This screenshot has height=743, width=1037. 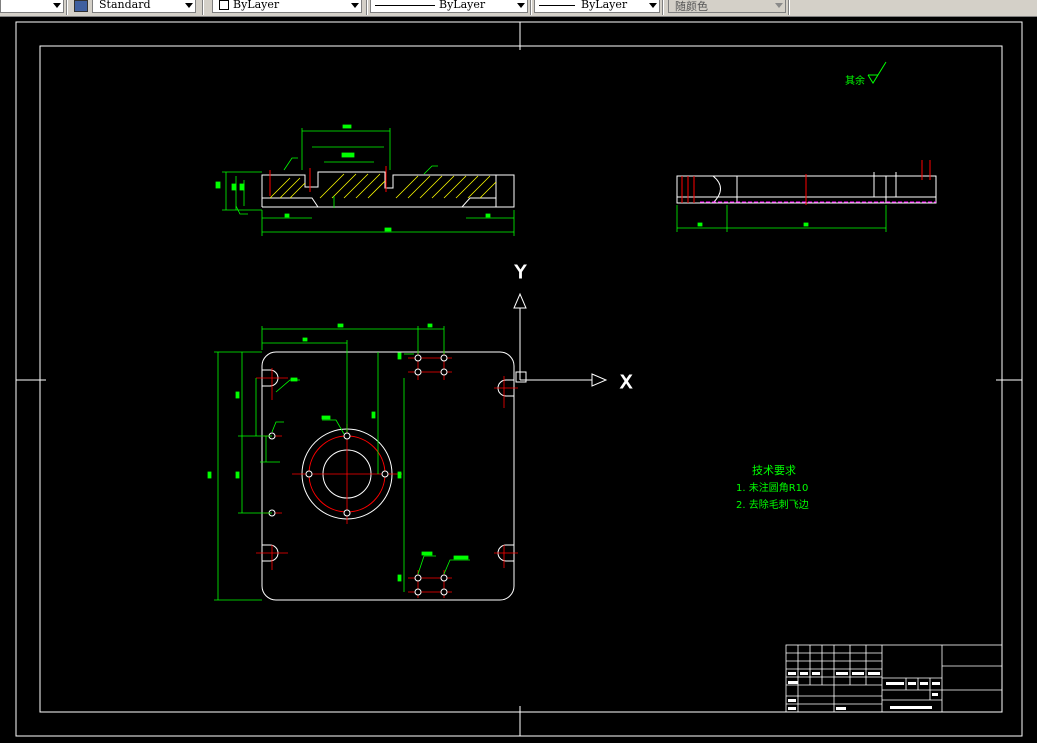 I want to click on lineweight-preview-icon, so click(x=557, y=5).